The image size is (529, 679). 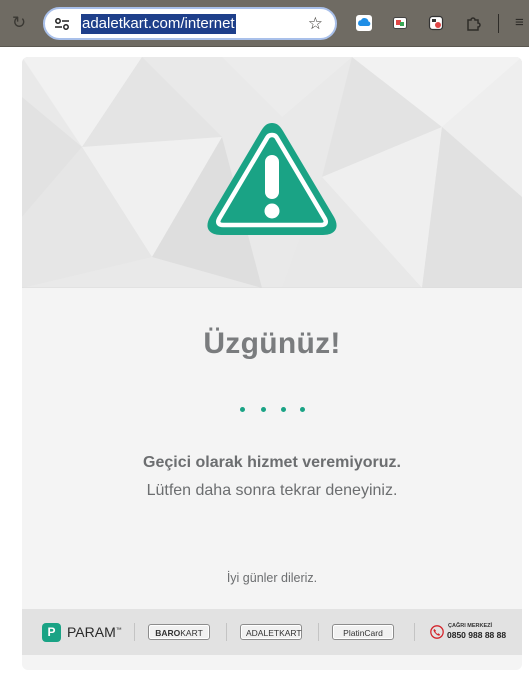 I want to click on retry-later-message: Lütfen daha sonra tekrar deneyiniz., so click(x=272, y=490).